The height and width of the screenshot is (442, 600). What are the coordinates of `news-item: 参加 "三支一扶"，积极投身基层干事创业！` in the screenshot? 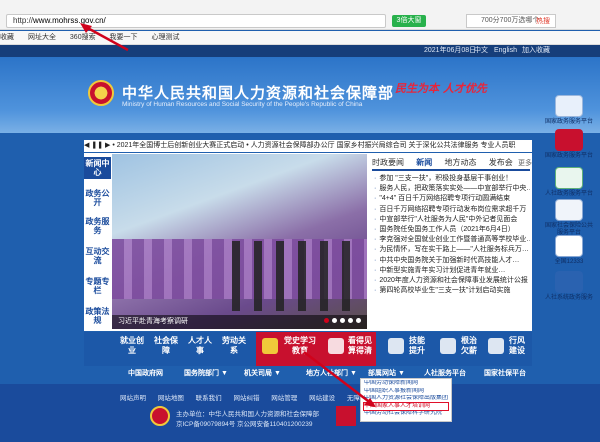 It's located at (452, 179).